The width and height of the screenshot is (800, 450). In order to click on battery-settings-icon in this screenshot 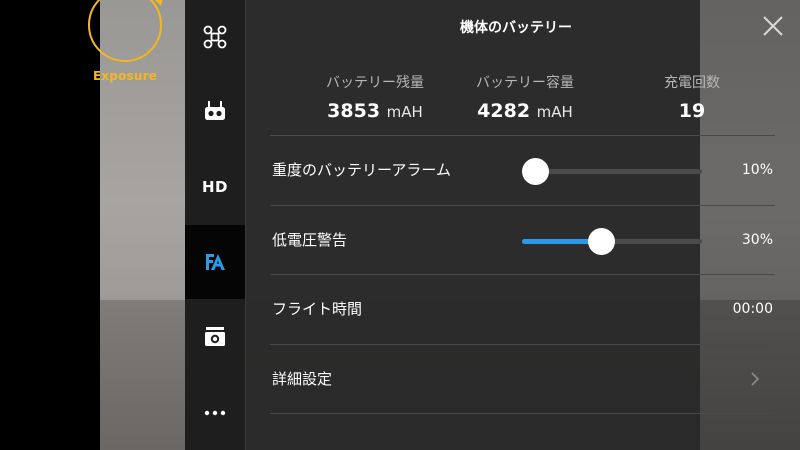, I will do `click(215, 262)`.